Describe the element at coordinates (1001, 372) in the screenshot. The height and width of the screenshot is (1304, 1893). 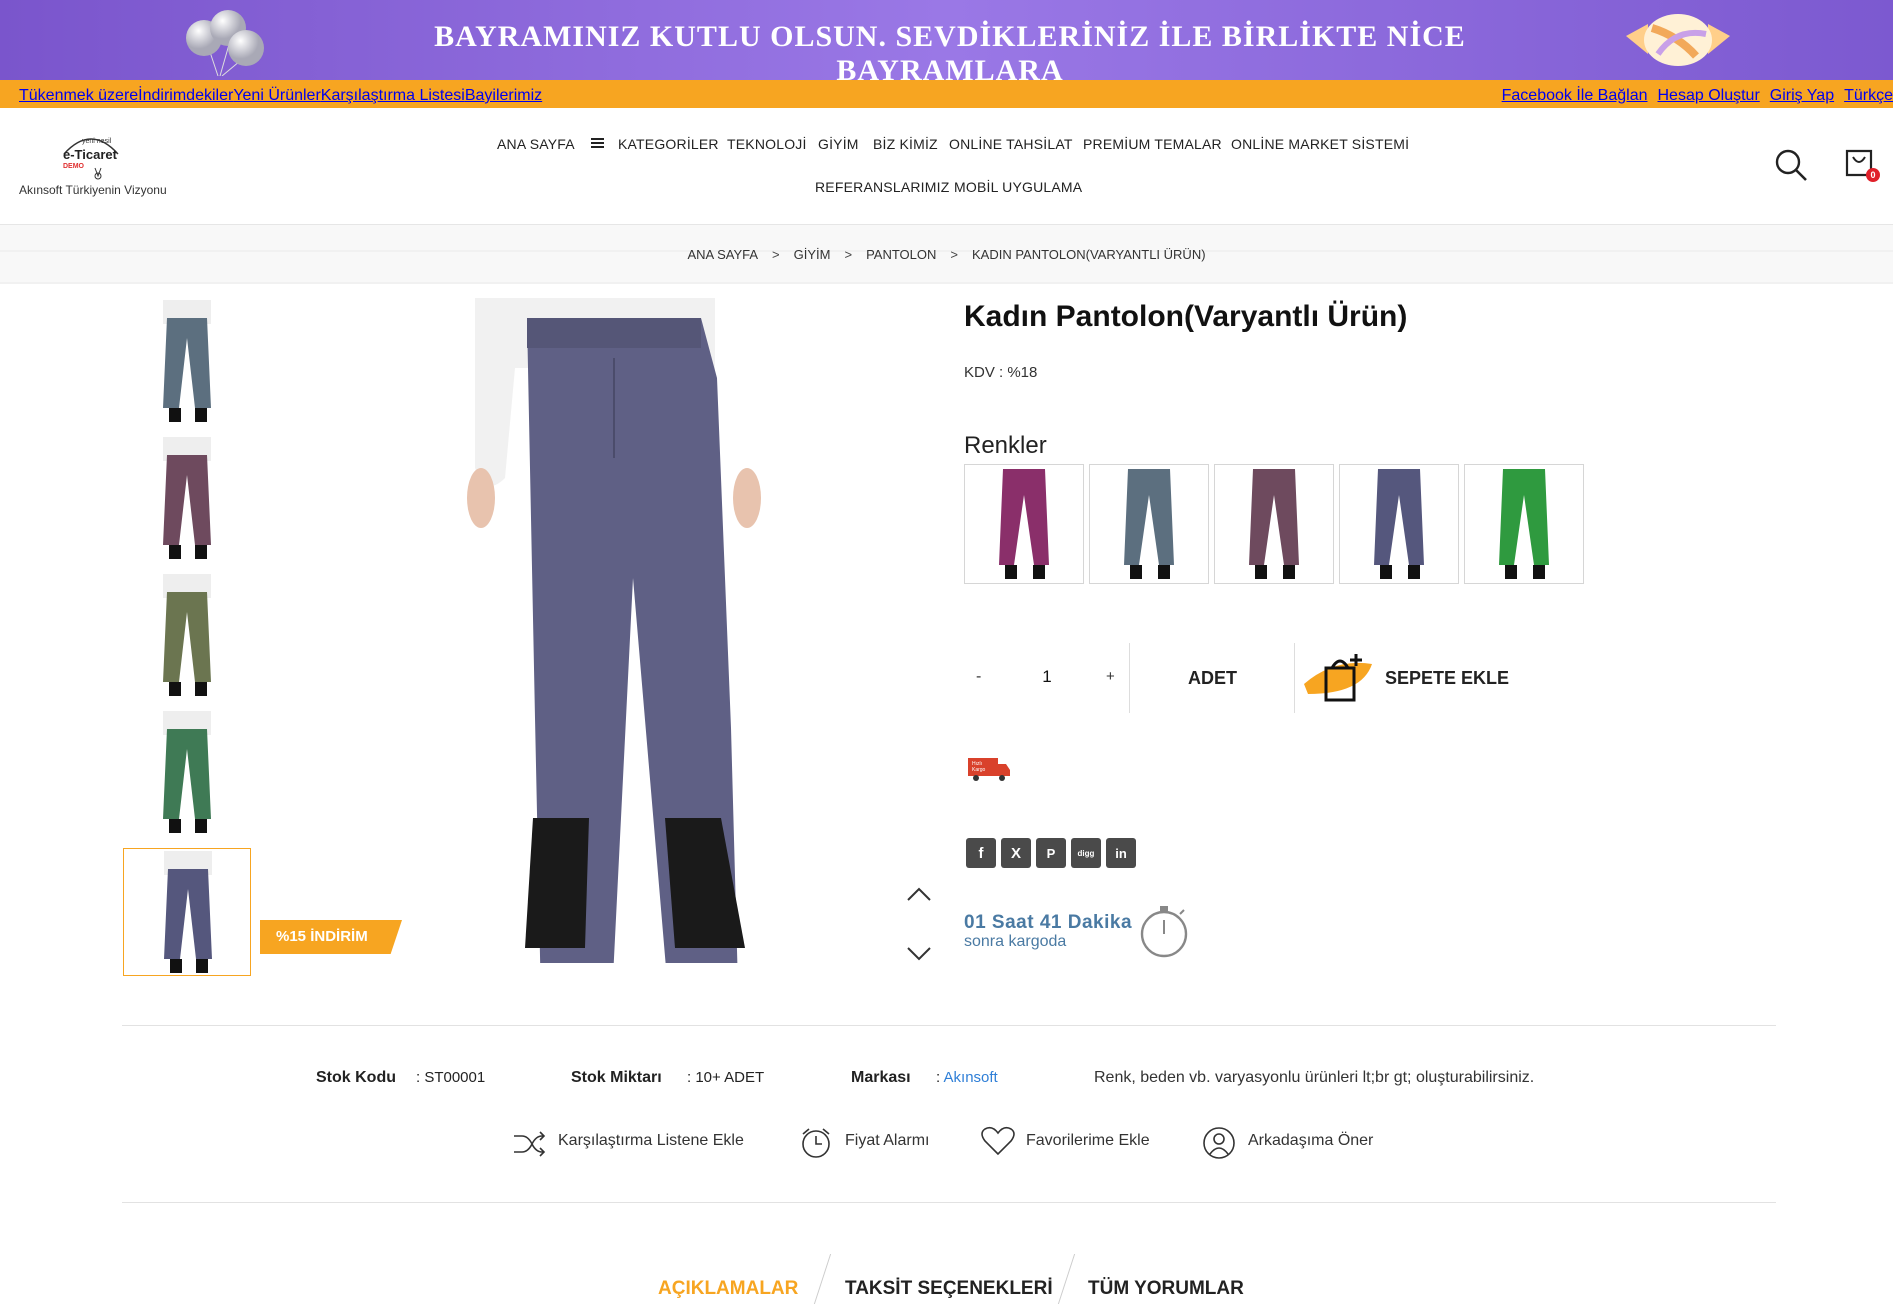
I see `kdv-label: KDV : %18` at that location.